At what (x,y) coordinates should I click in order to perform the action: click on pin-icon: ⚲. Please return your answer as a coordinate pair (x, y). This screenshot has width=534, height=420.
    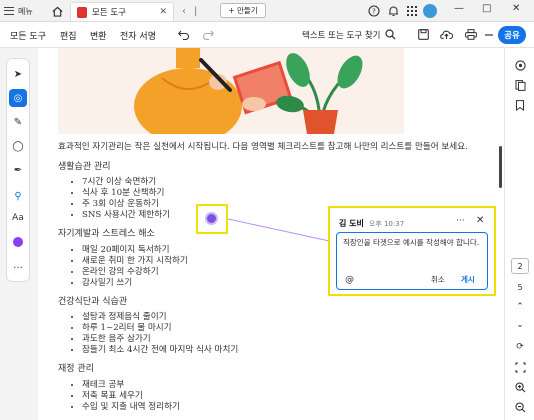
    Looking at the image, I should click on (18, 196).